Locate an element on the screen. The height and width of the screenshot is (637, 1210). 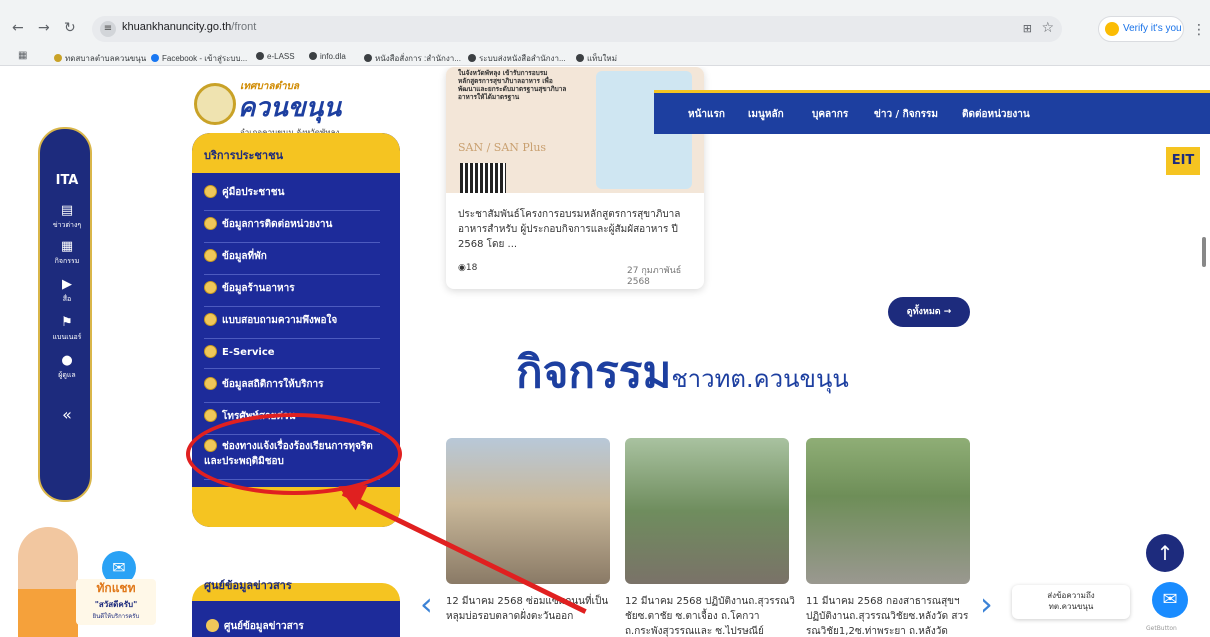
play-icon: ▶ is located at coordinates (67, 284).